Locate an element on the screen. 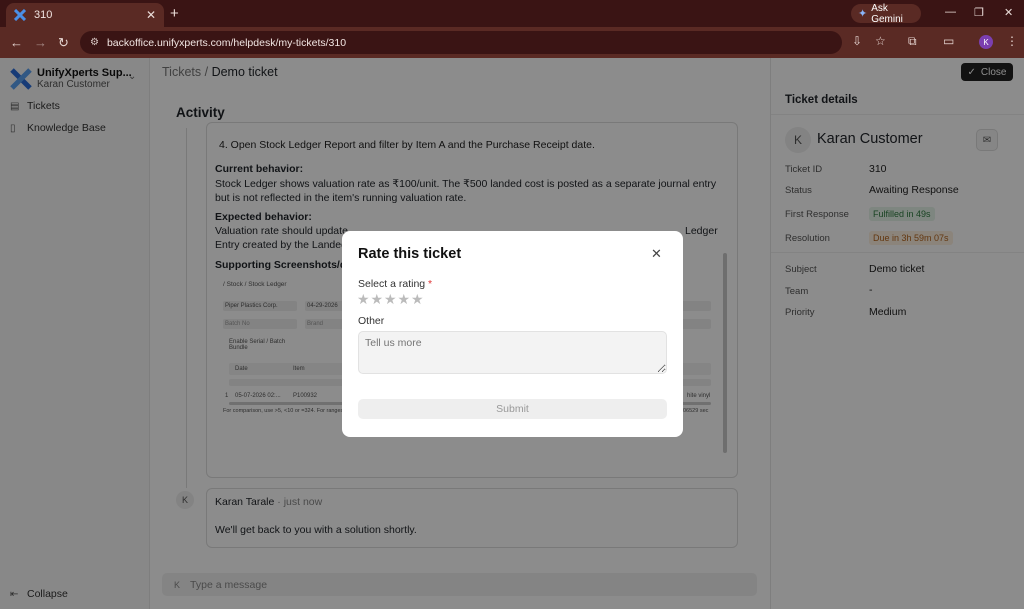  gemini-label: Ask Gemini is located at coordinates (887, 13).